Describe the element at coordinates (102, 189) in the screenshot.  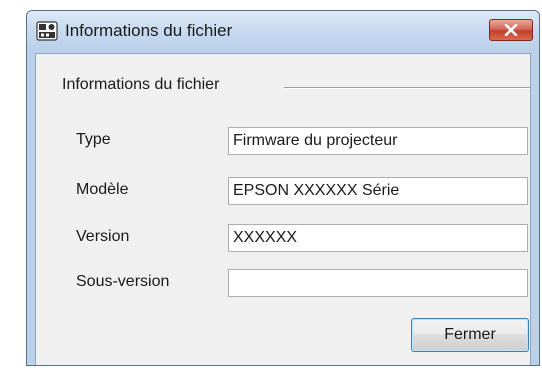
I see `model-label: Modèle` at that location.